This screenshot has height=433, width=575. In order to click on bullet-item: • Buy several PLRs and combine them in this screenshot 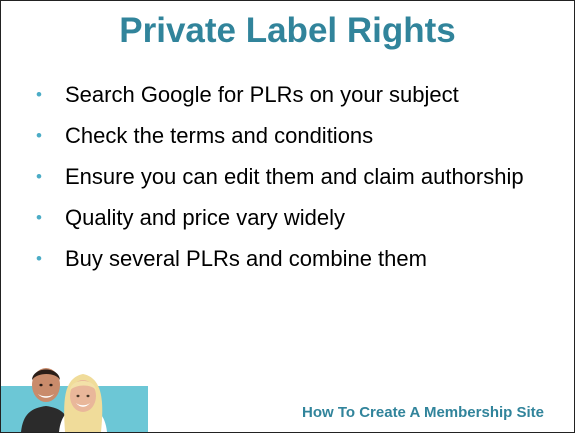, I will do `click(296, 258)`.